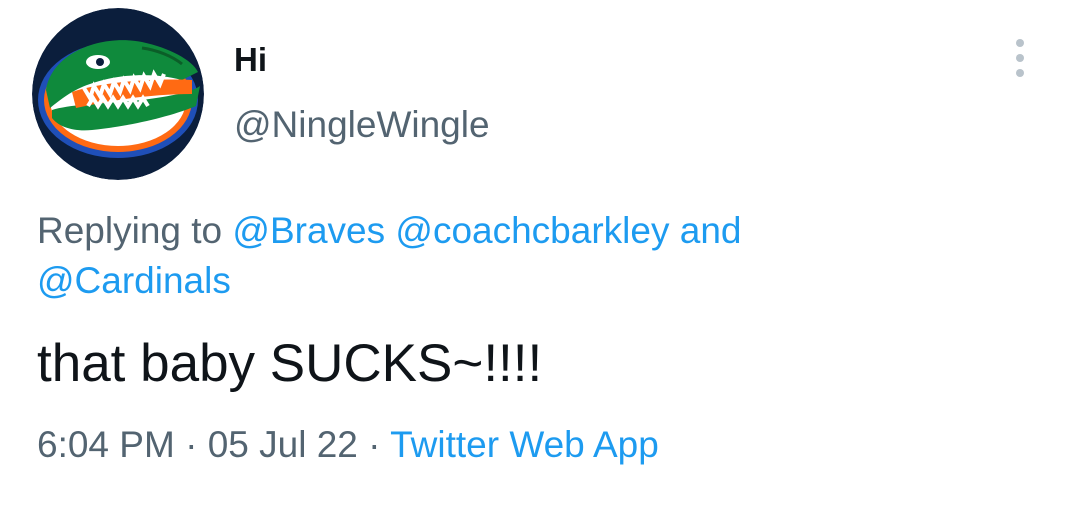 The height and width of the screenshot is (505, 1078). I want to click on display-name: Hi, so click(250, 60).